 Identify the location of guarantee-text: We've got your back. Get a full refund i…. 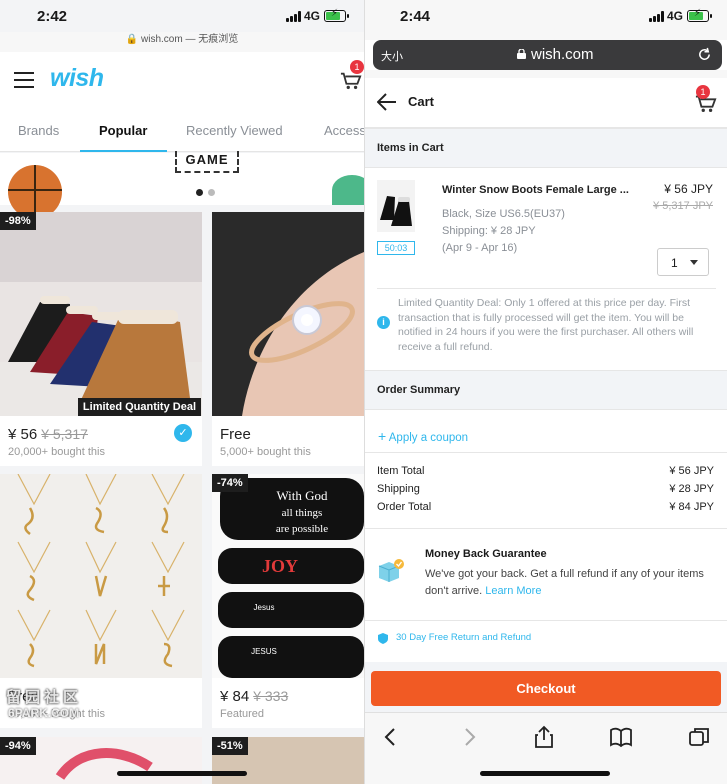
(564, 582).